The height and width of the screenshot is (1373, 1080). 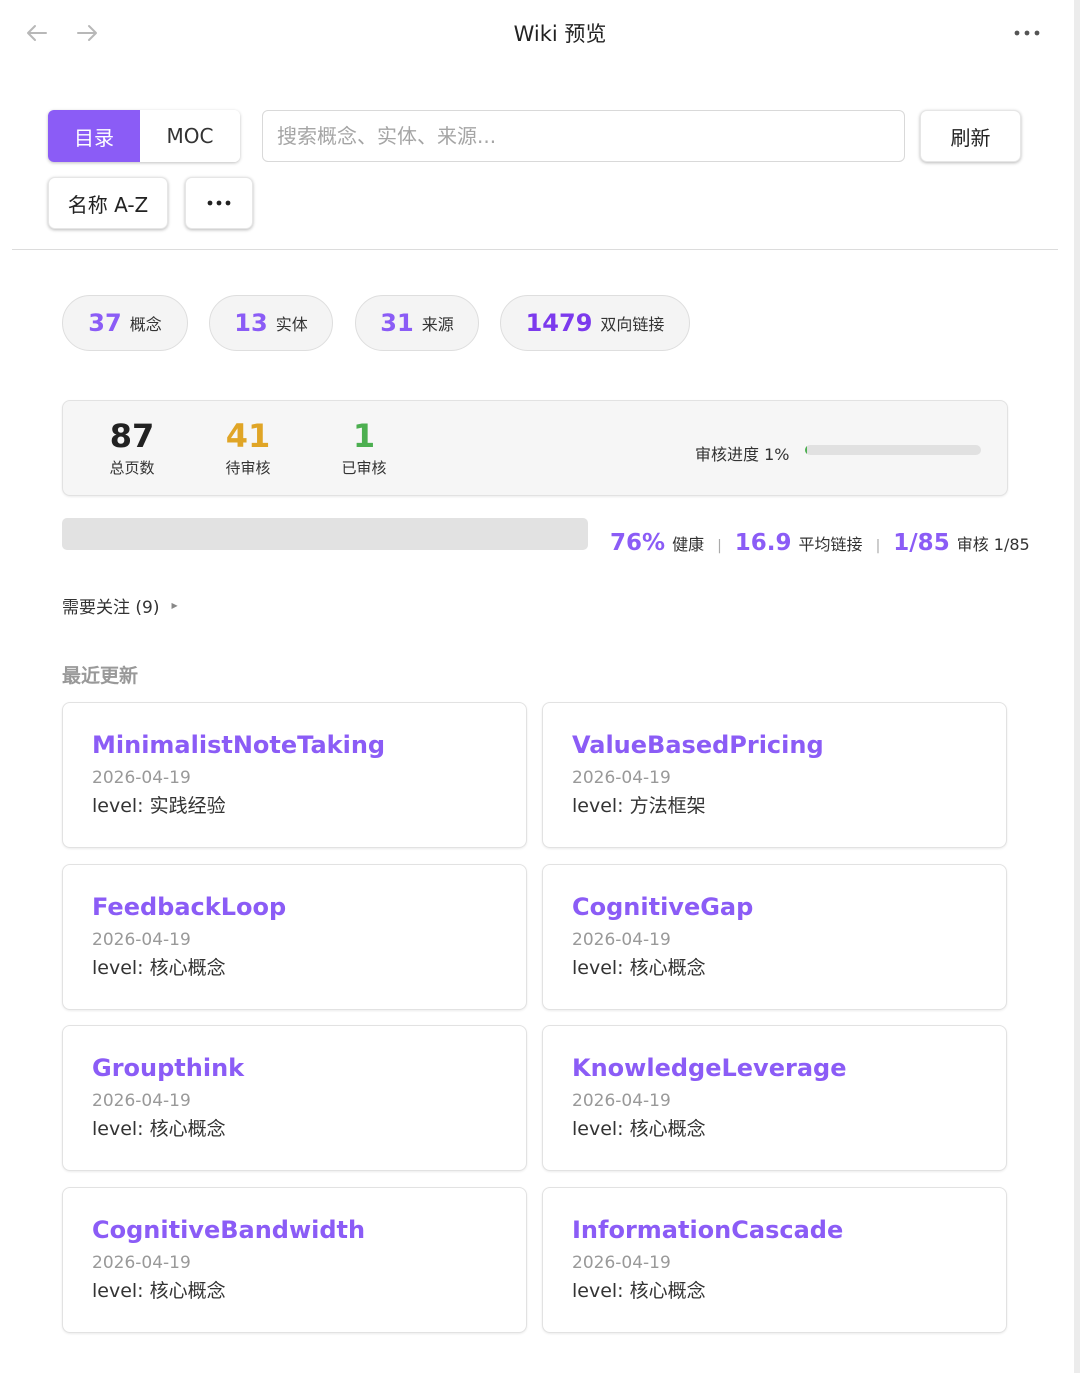 What do you see at coordinates (248, 436) in the screenshot?
I see `pending-review-value: 41` at bounding box center [248, 436].